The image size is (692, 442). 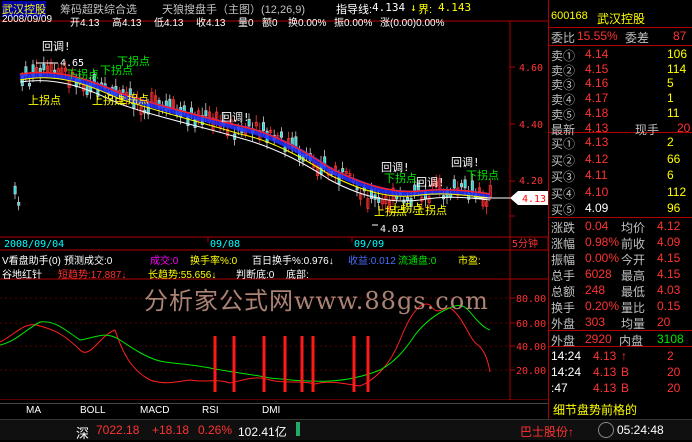 I want to click on stock-ticker: 巴士股份↑, so click(x=547, y=431).